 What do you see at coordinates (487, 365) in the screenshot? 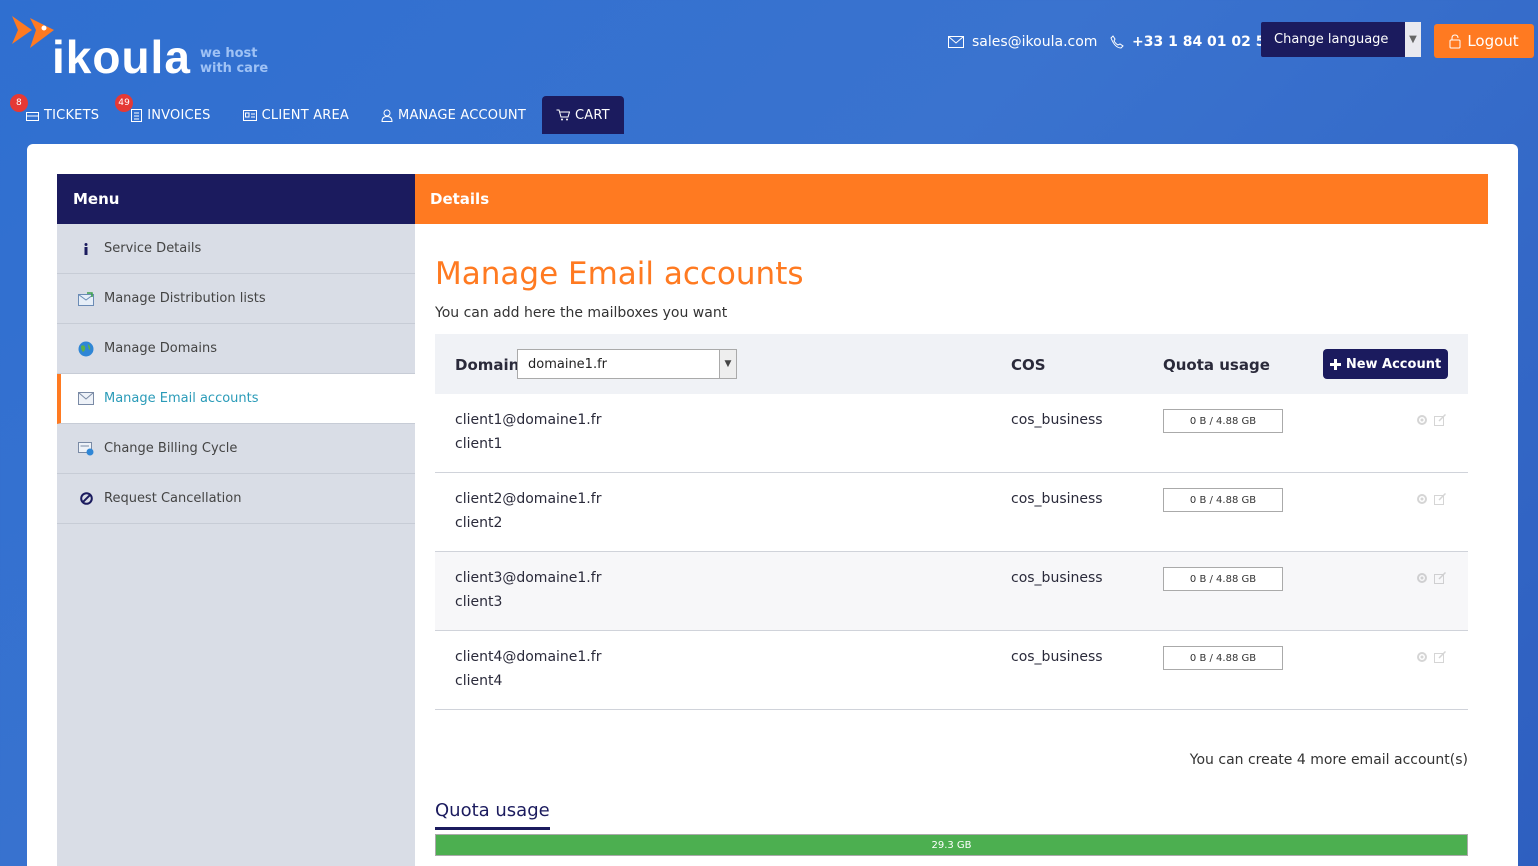
I see `domain-label: Domain` at bounding box center [487, 365].